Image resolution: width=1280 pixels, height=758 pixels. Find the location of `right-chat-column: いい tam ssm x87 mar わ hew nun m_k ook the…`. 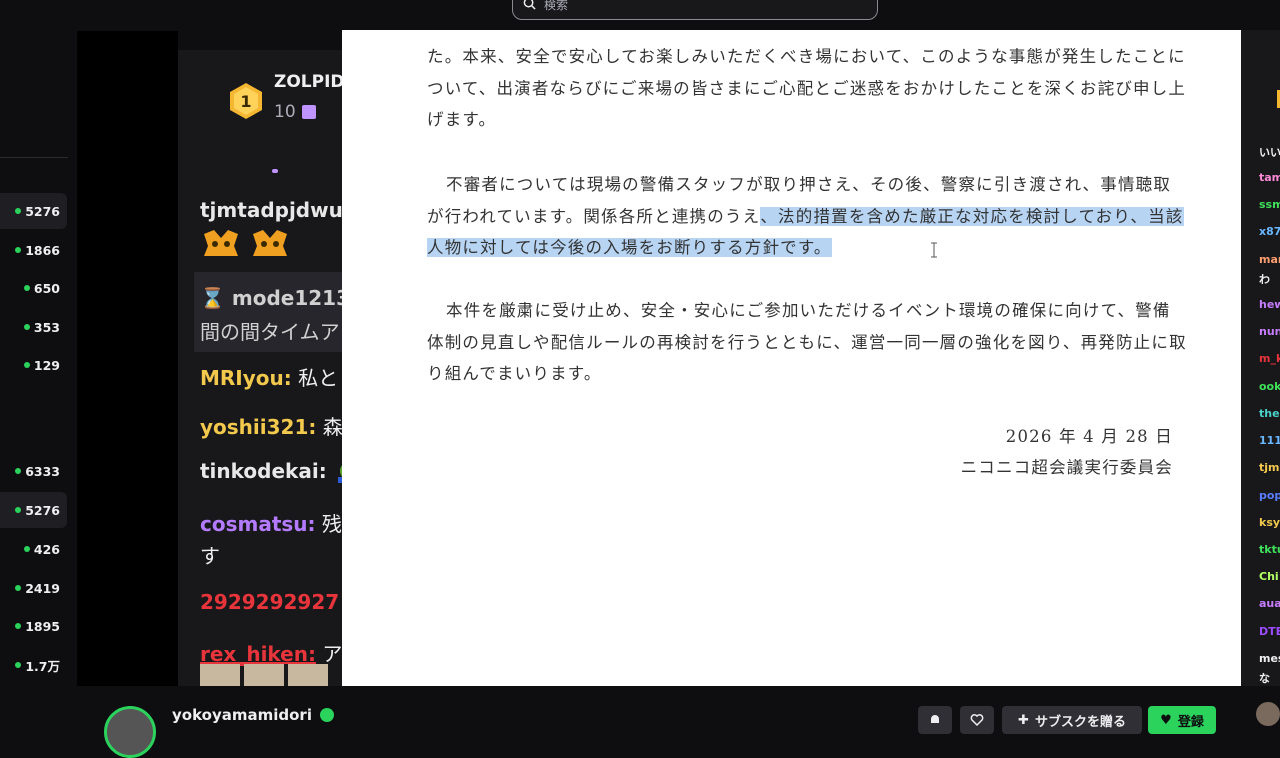

right-chat-column: いい tam ssm x87 mar わ hew nun m_k ook the… is located at coordinates (1260, 358).